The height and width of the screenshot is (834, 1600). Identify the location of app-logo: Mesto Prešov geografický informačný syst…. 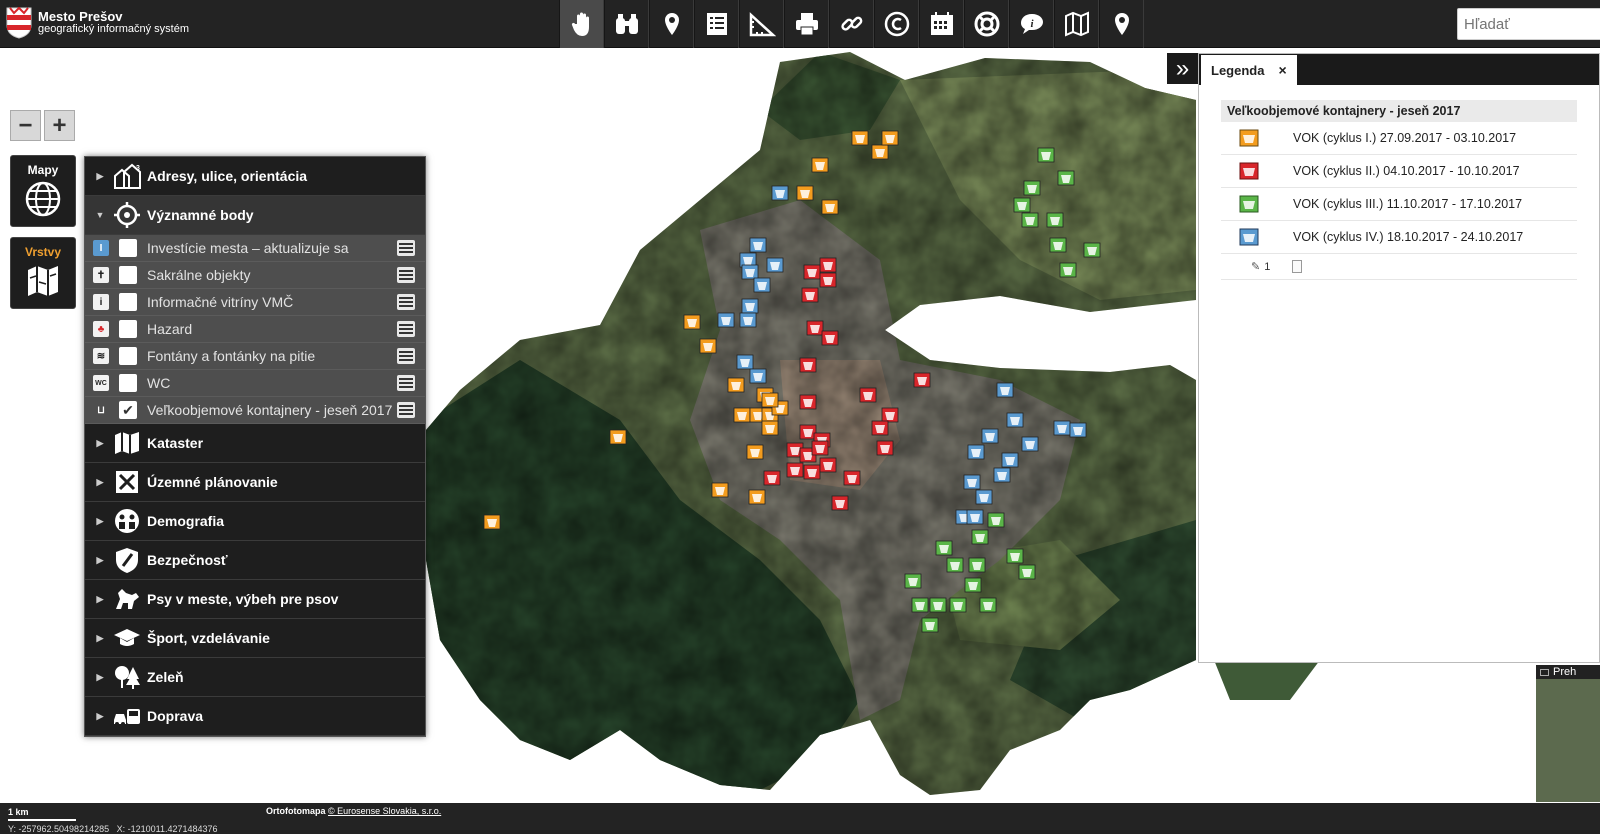
(97, 23).